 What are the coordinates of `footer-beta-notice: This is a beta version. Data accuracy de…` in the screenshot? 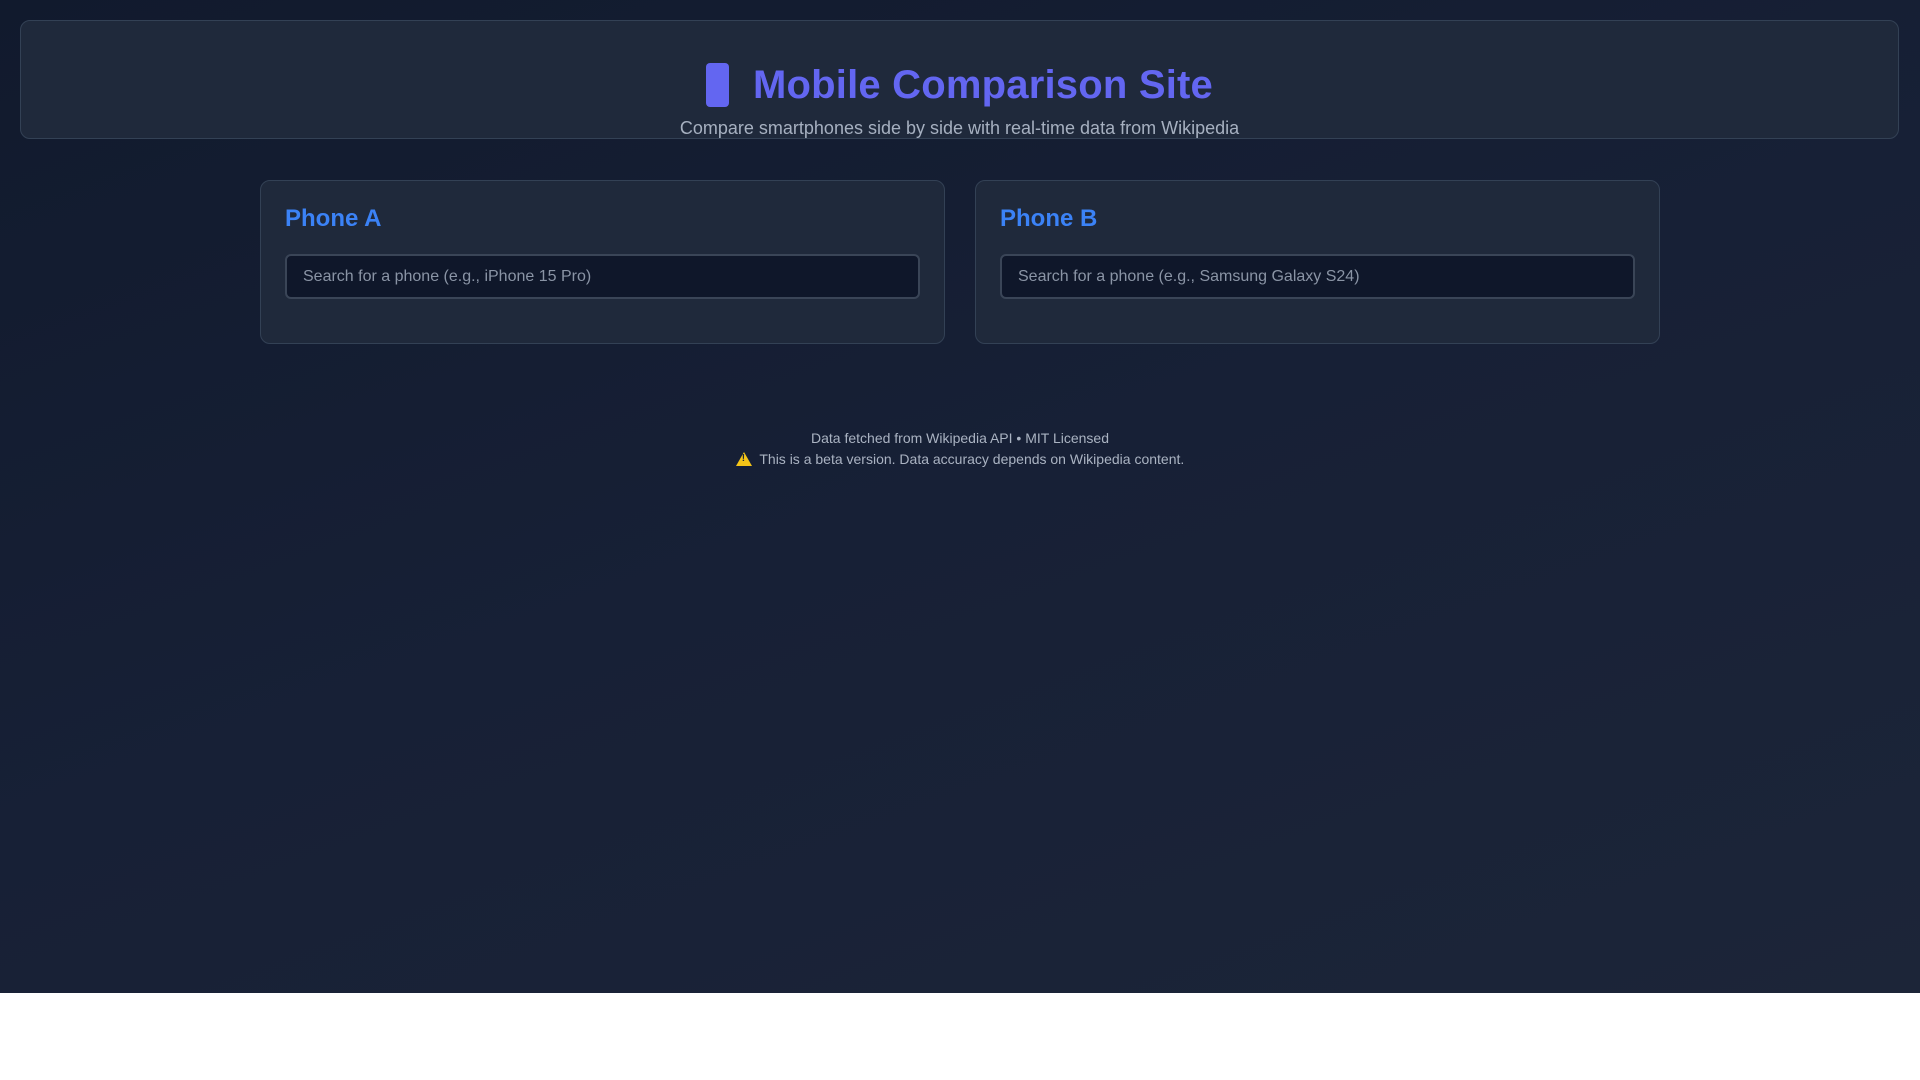 It's located at (960, 459).